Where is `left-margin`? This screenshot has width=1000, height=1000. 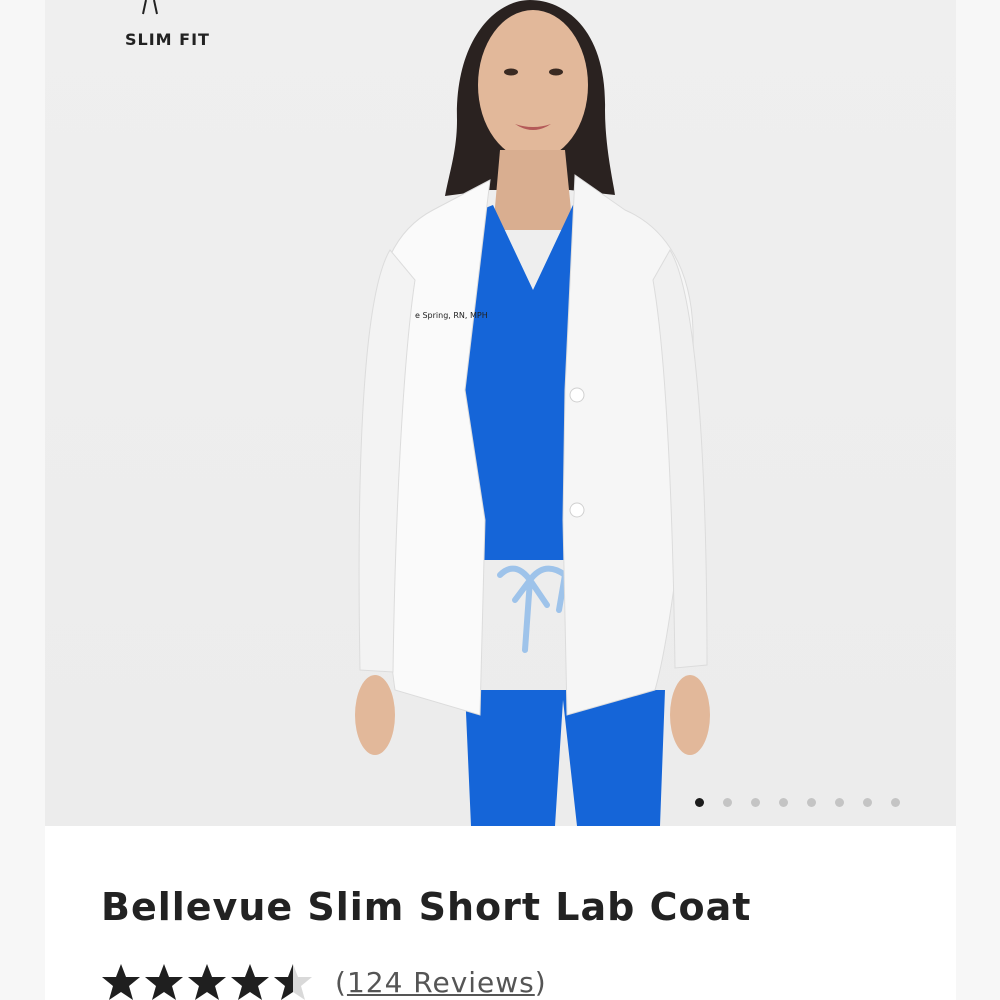 left-margin is located at coordinates (22, 500).